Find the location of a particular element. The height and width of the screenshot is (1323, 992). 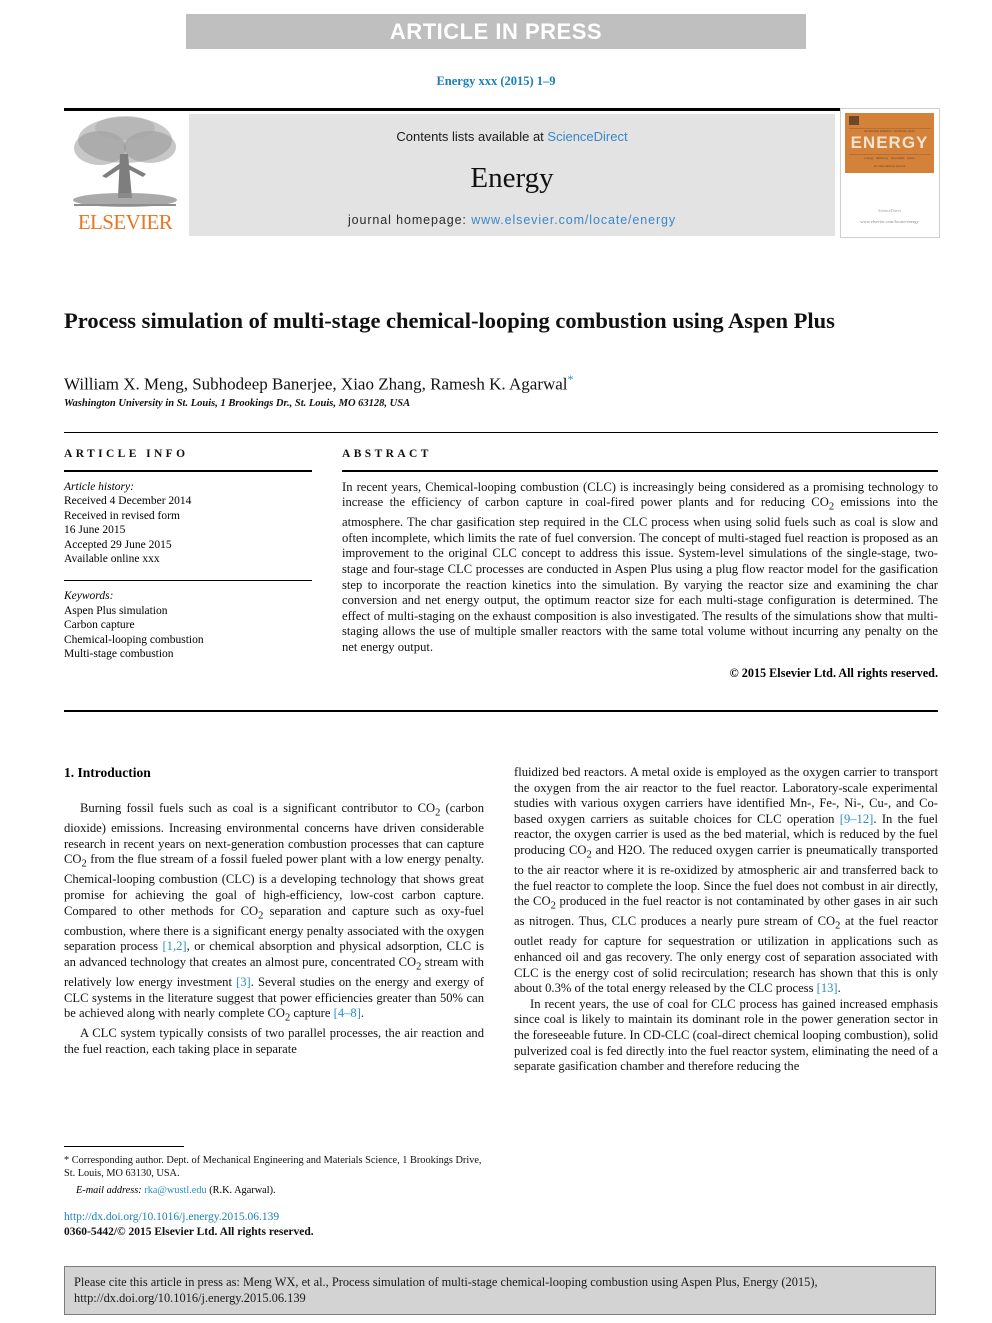

history-item: Received 4 December 2014 is located at coordinates (128, 501).